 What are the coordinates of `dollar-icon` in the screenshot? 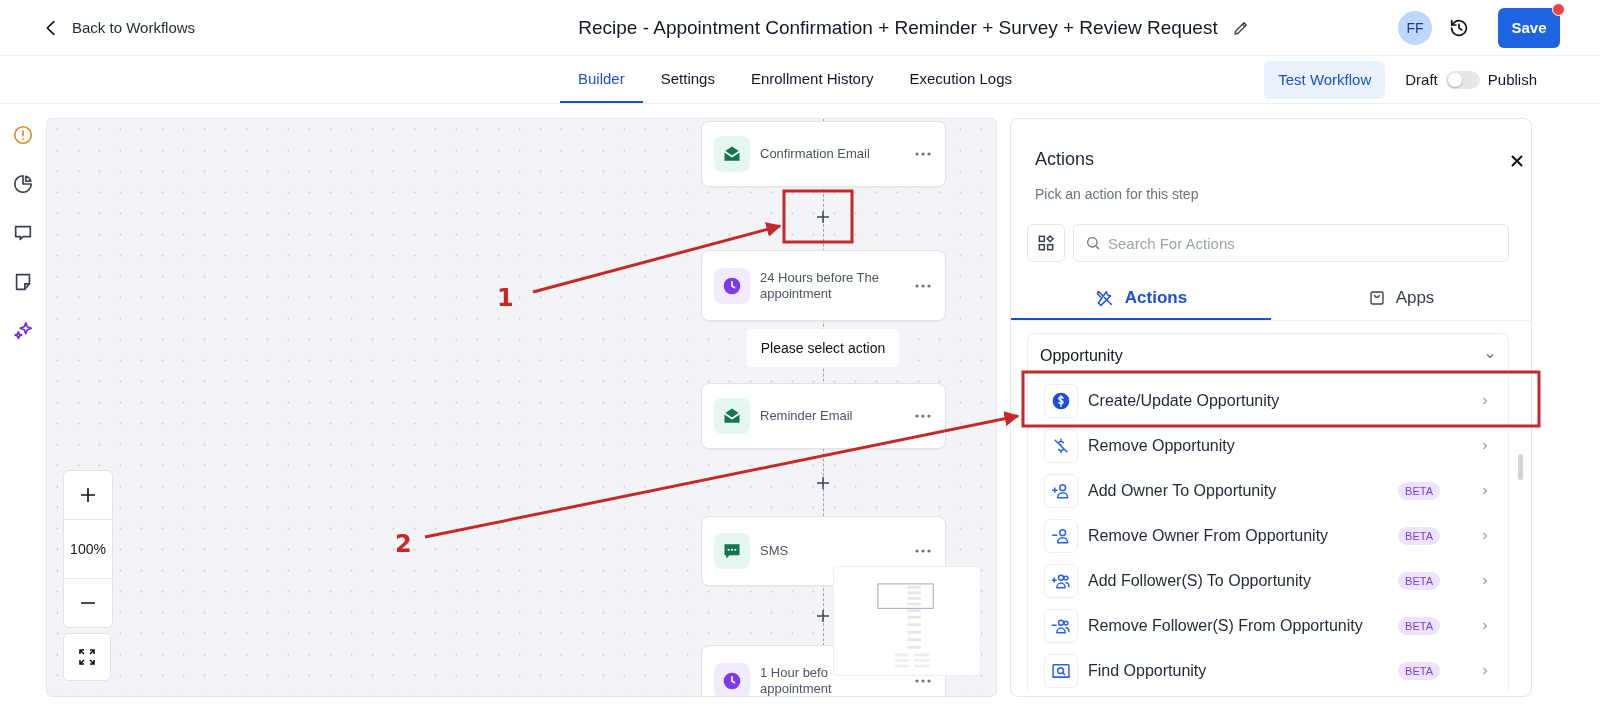 It's located at (1061, 400).